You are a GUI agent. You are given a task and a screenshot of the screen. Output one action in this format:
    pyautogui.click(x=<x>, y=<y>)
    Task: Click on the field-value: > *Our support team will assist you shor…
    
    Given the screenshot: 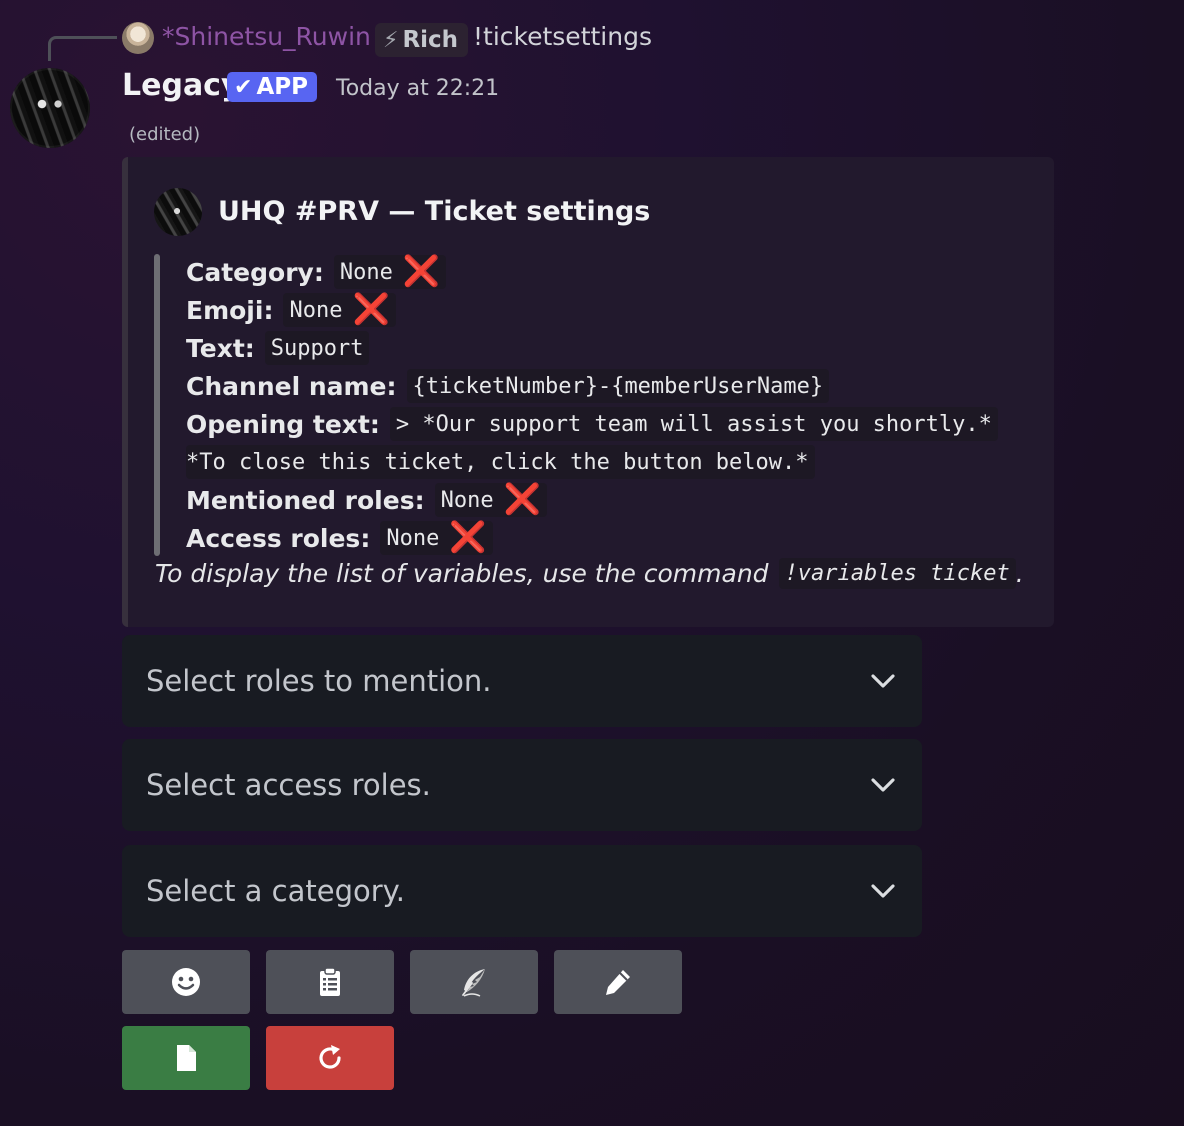 What is the action you would take?
    pyautogui.click(x=693, y=424)
    